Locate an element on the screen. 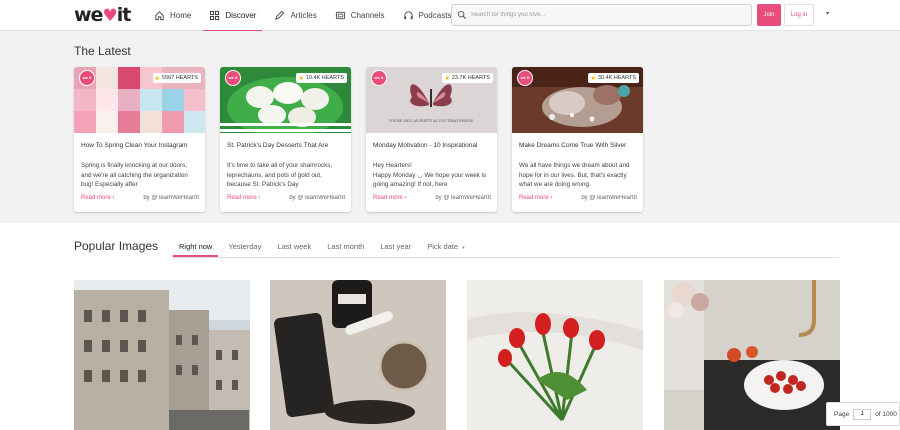 The height and width of the screenshot is (430, 900). tab-last-week: Last week is located at coordinates (294, 248).